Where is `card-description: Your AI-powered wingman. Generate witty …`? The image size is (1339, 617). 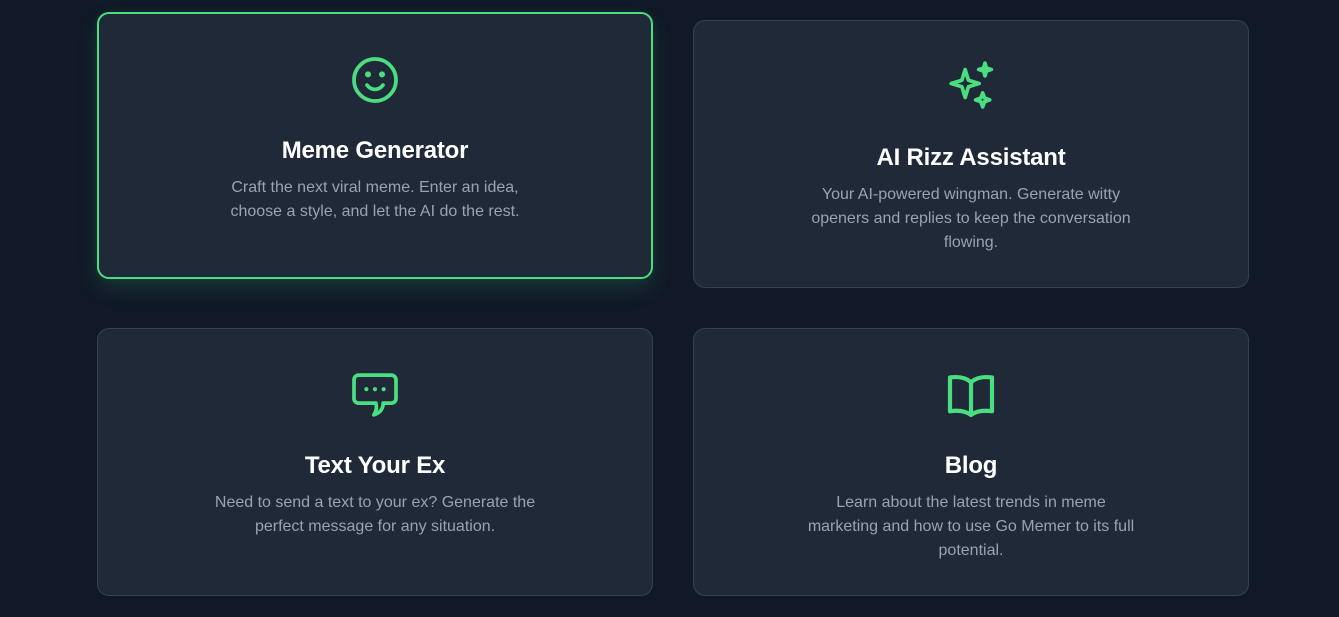 card-description: Your AI-powered wingman. Generate witty … is located at coordinates (971, 218).